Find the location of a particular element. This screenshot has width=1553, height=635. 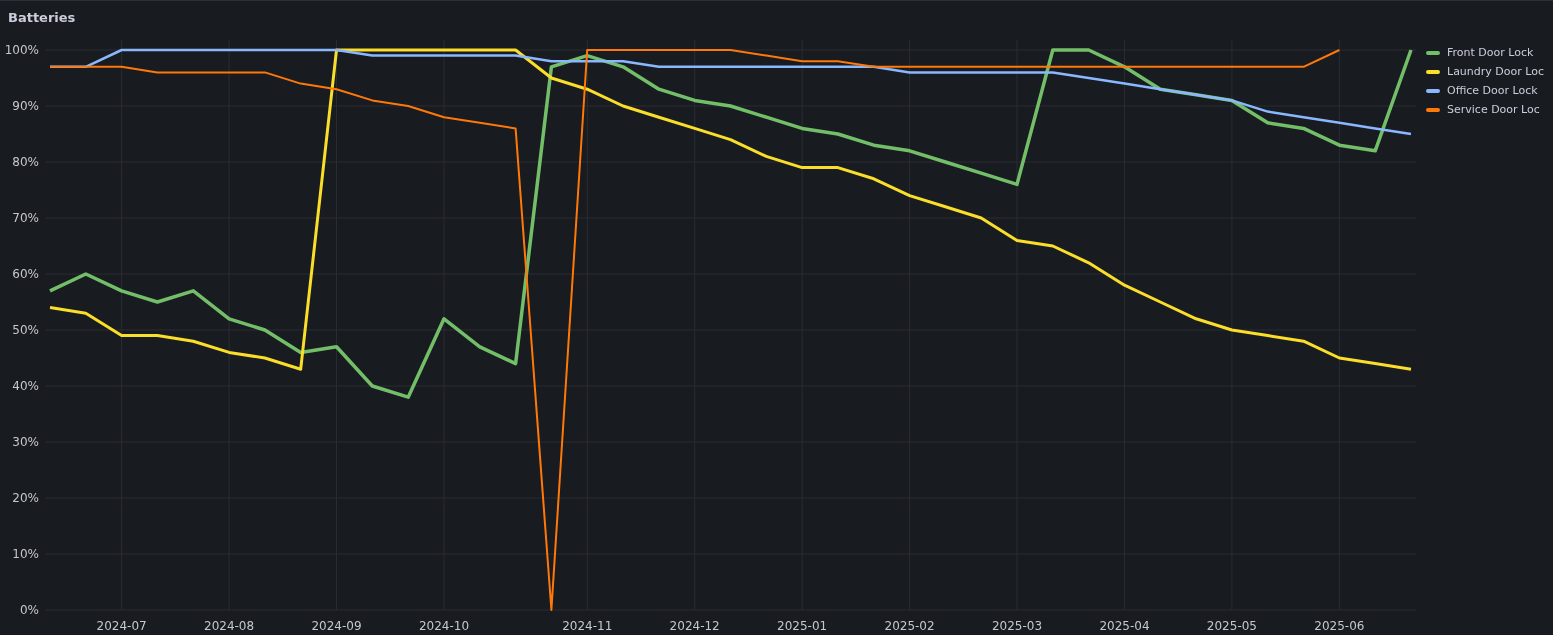

y-axis-label: 40% is located at coordinates (25, 386).